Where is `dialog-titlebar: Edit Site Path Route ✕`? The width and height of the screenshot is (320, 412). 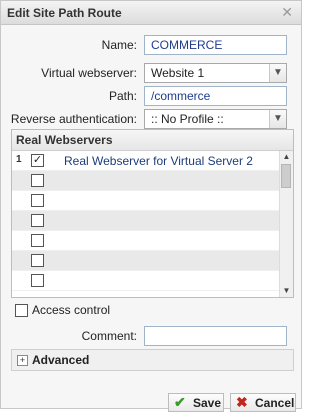 dialog-titlebar: Edit Site Path Route ✕ is located at coordinates (151, 13).